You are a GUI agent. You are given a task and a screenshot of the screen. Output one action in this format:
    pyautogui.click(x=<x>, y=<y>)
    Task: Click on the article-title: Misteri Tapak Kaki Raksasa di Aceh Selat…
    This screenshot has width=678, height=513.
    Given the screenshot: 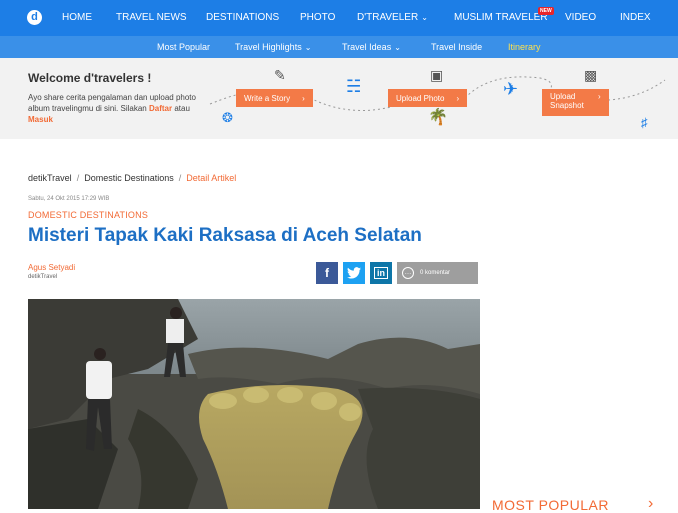 What is the action you would take?
    pyautogui.click(x=225, y=235)
    